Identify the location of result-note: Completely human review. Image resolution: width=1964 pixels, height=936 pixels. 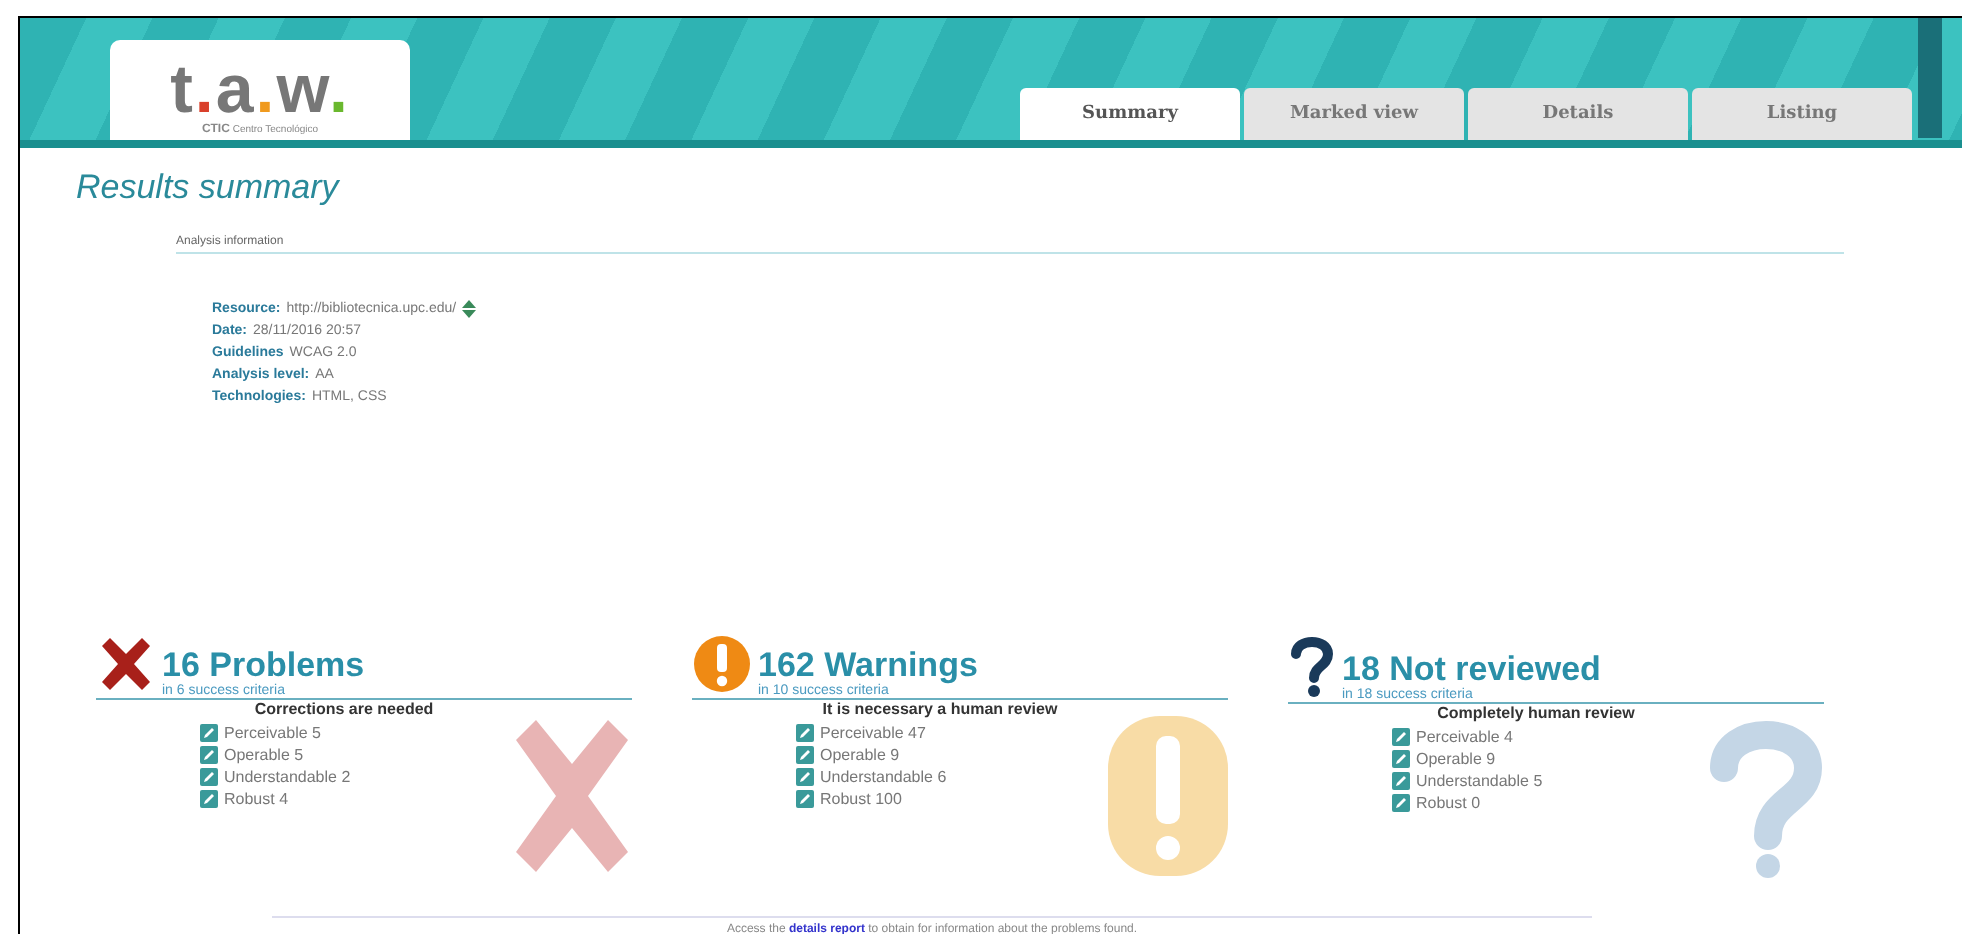
(1536, 713).